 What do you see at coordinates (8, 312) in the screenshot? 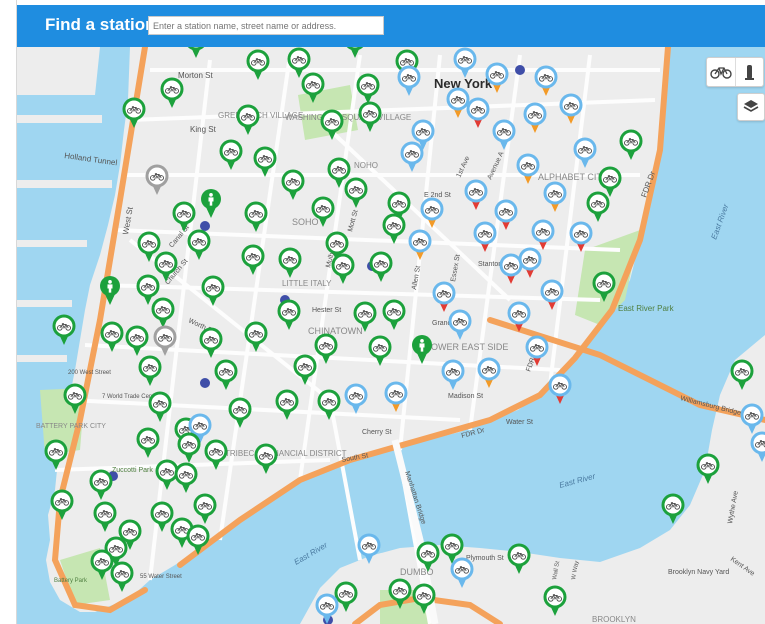
I see `left-frame` at bounding box center [8, 312].